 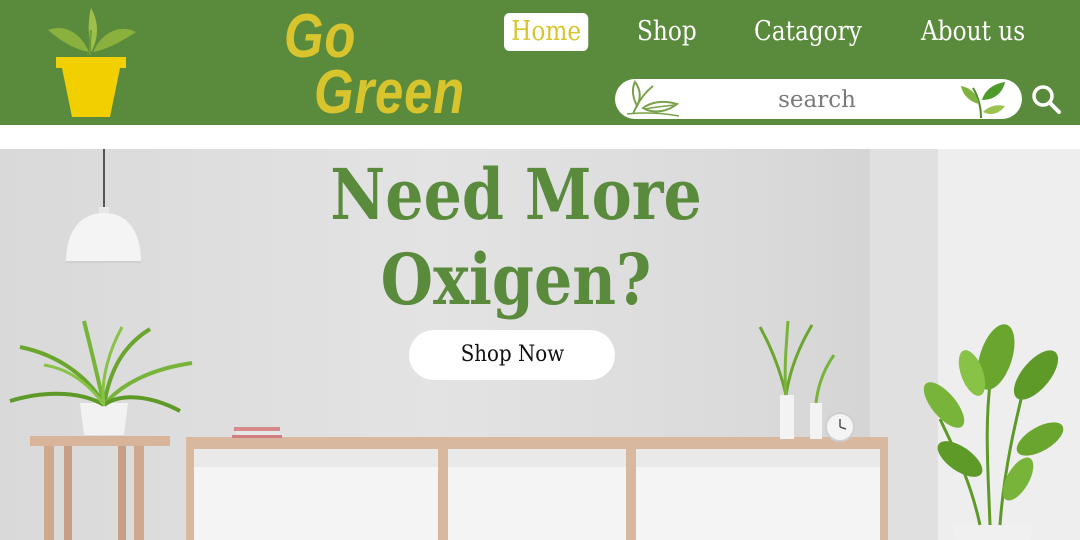 What do you see at coordinates (390, 92) in the screenshot?
I see `brand-line-green: Green` at bounding box center [390, 92].